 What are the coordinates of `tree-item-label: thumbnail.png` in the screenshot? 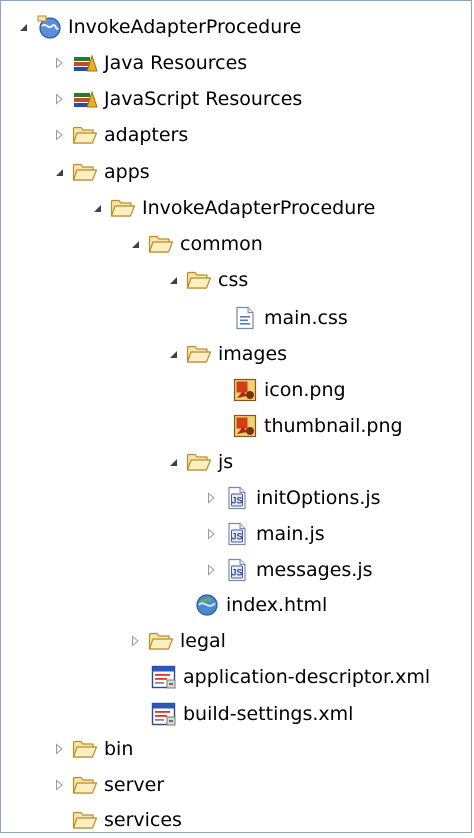 It's located at (333, 426).